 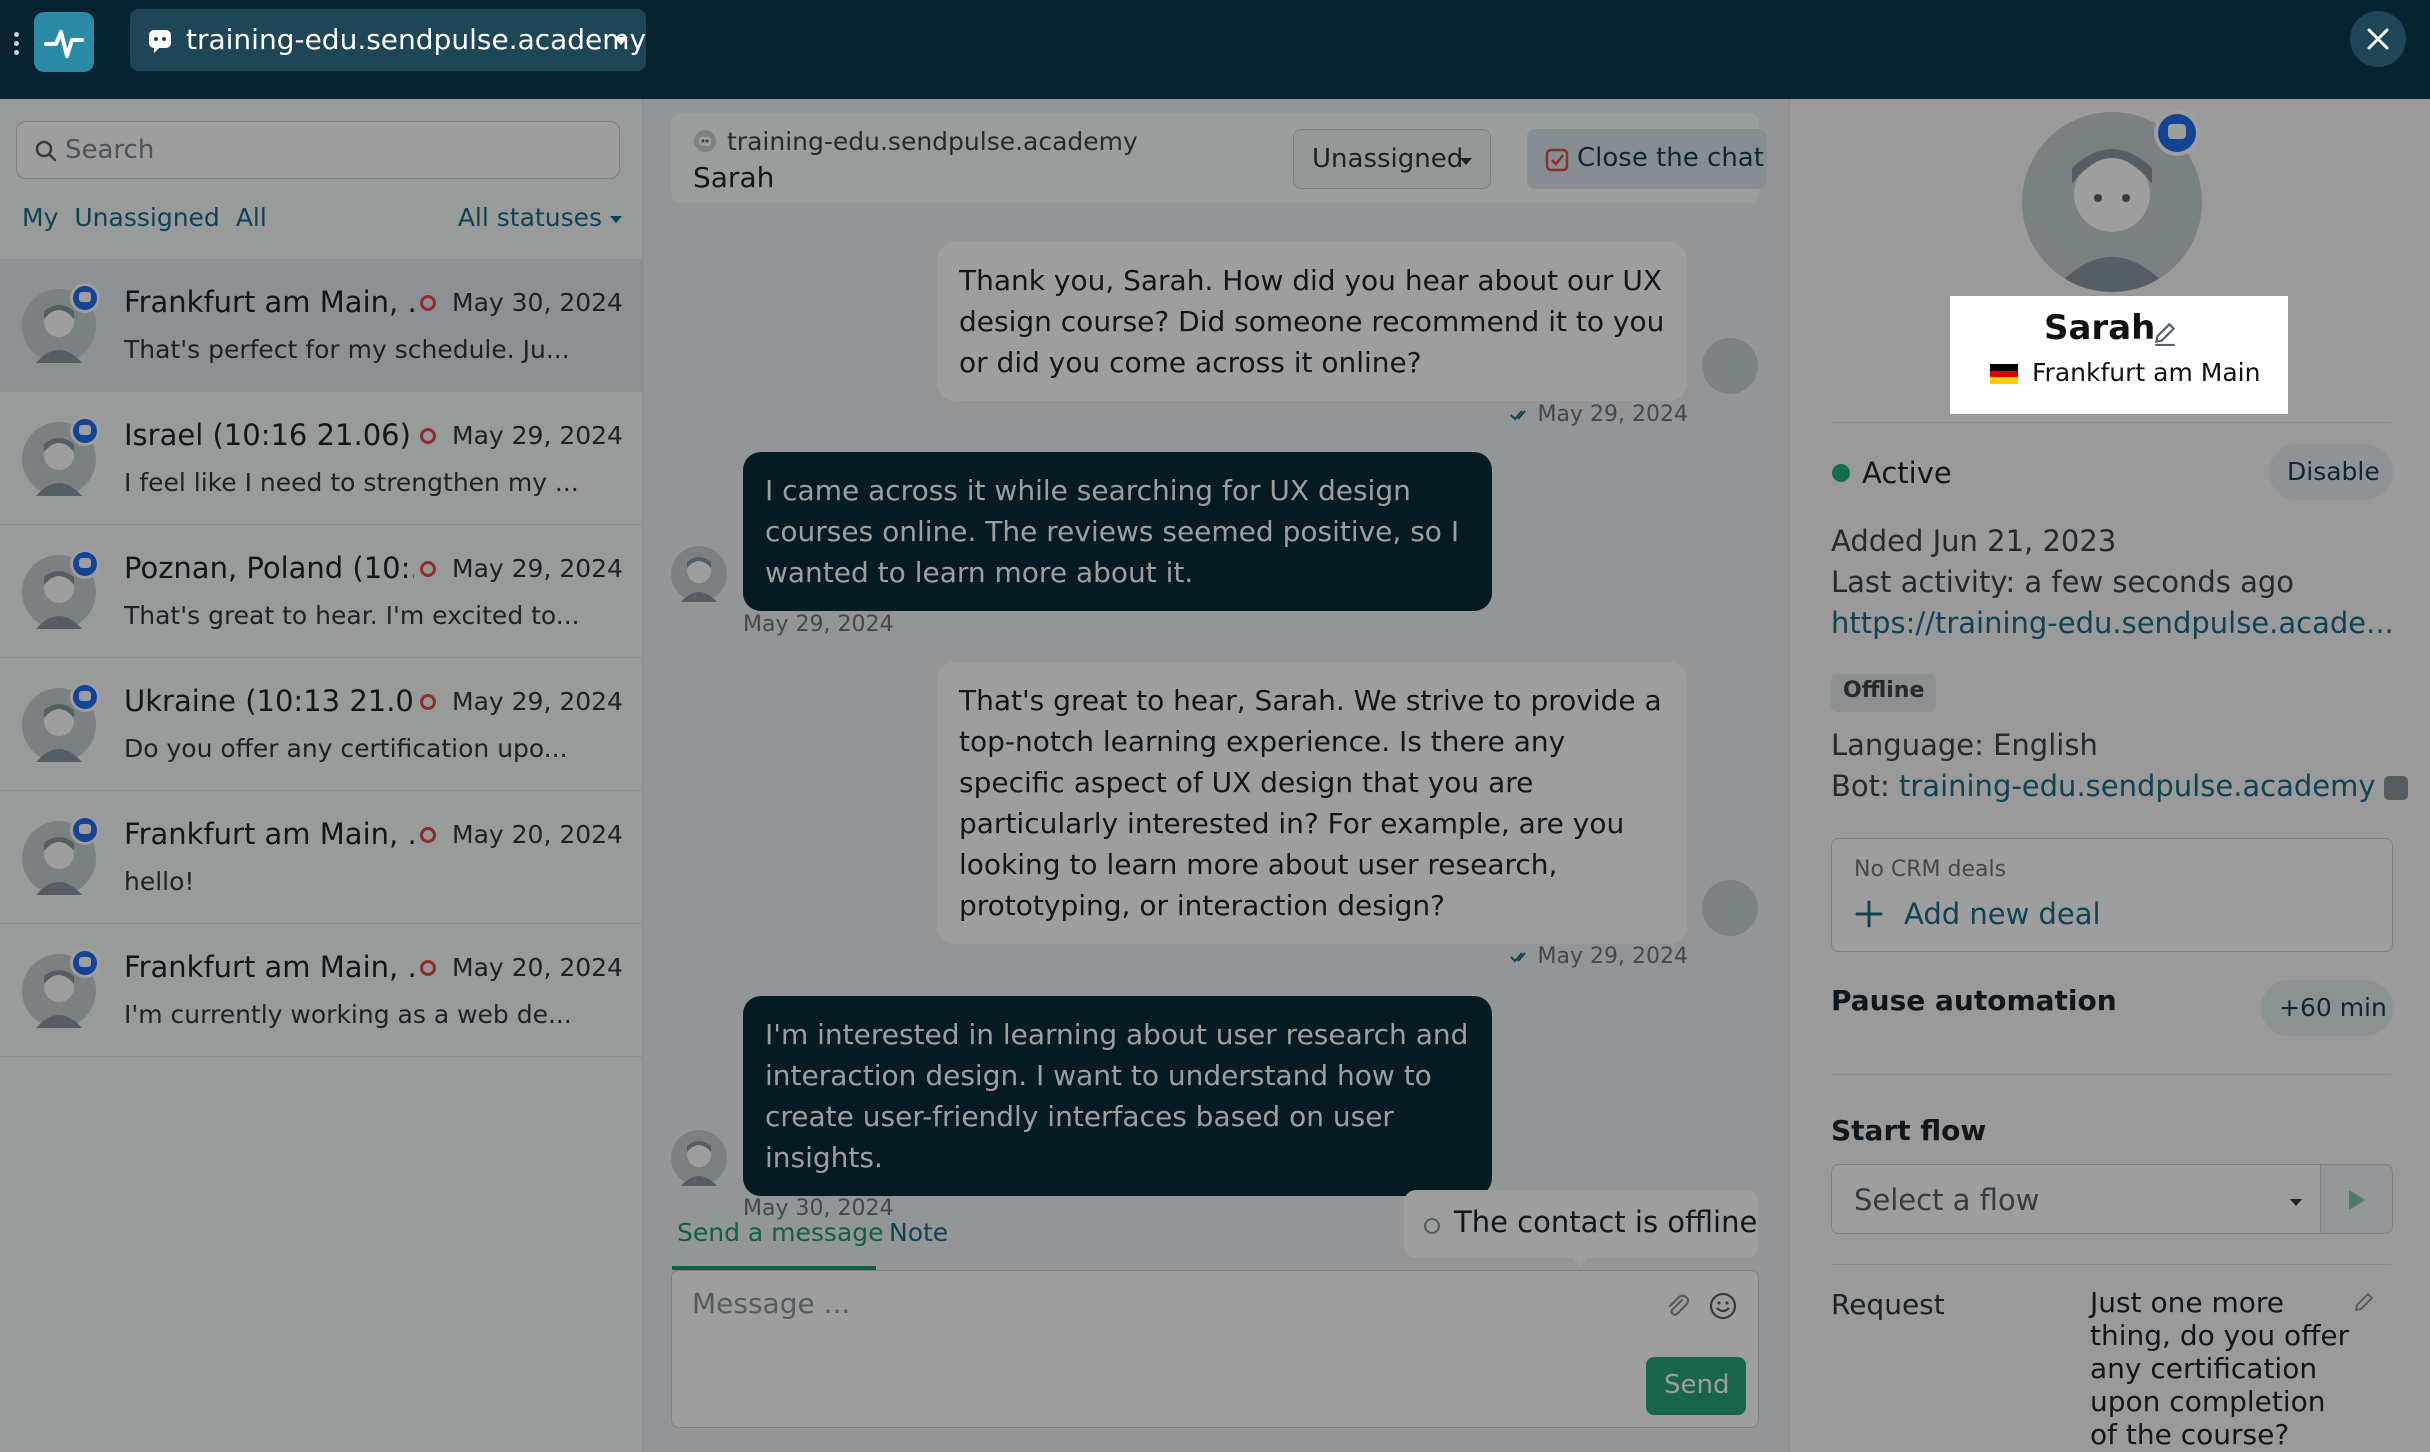 I want to click on pause-60-button: +60 min, so click(x=2327, y=1008).